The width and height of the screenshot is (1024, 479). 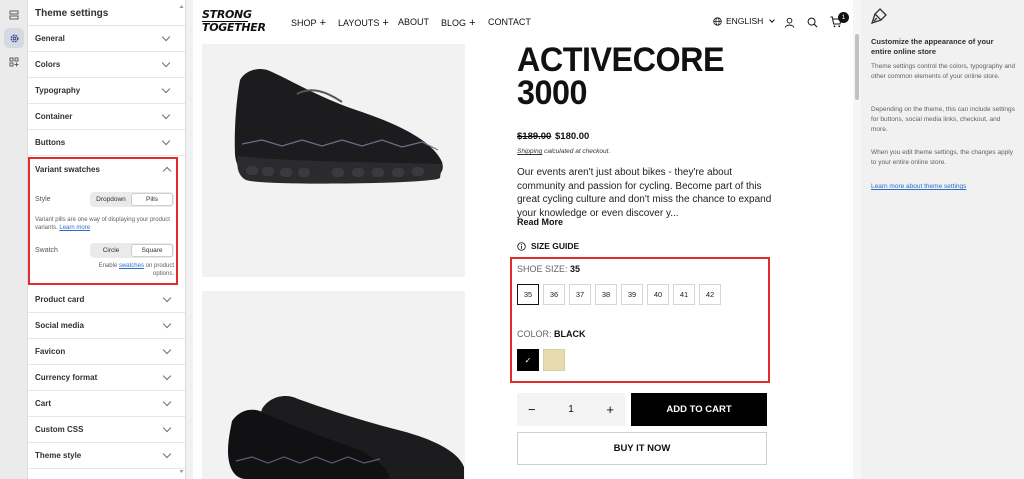 What do you see at coordinates (106, 404) in the screenshot?
I see `accordion-cart: Cart` at bounding box center [106, 404].